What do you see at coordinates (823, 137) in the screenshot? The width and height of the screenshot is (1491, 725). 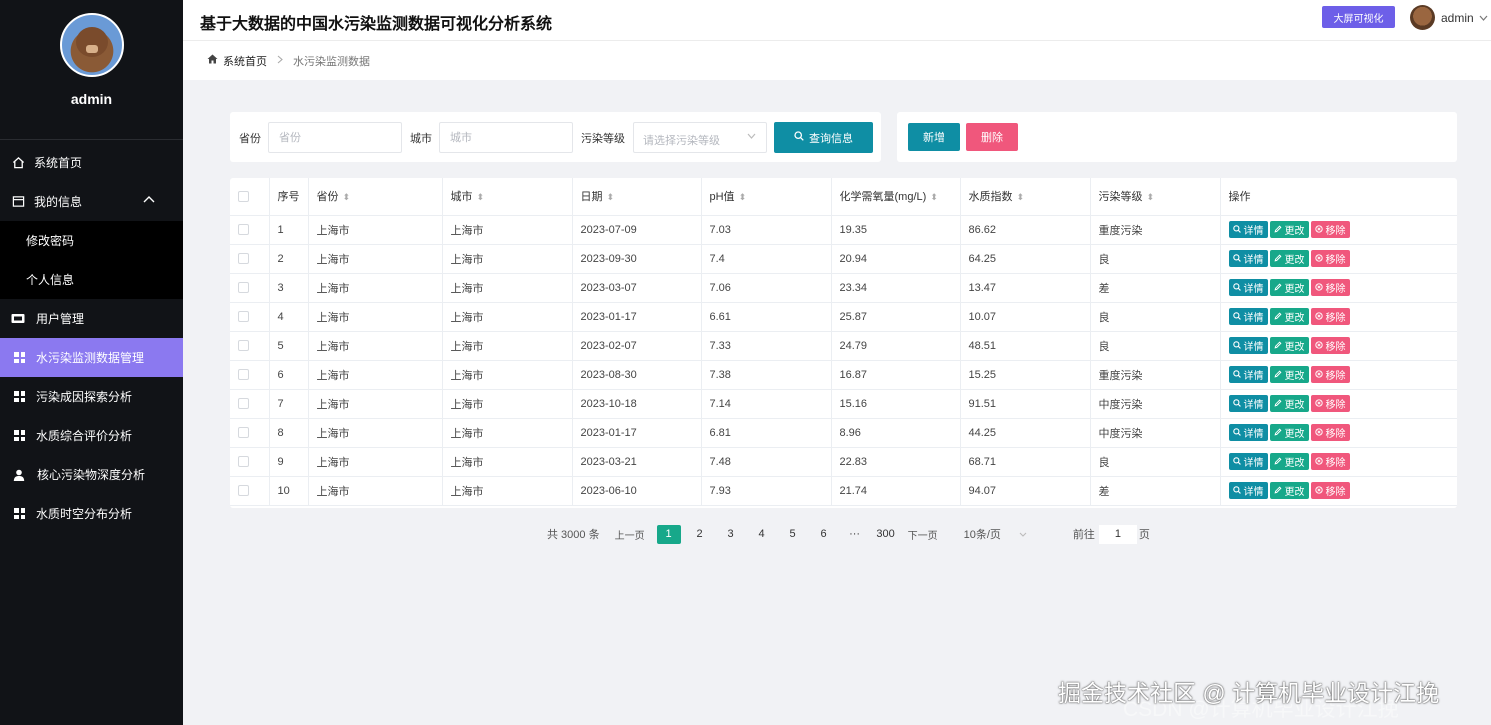 I see `query-button: 查询信息` at bounding box center [823, 137].